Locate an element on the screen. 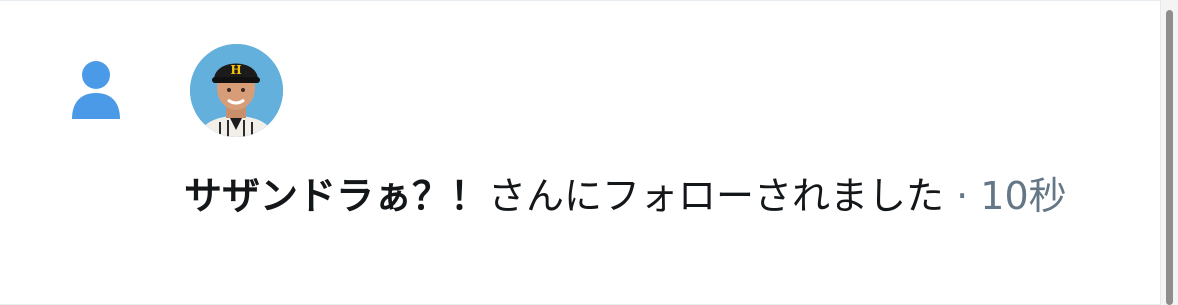  vertical-scrollbar is located at coordinates (1169, 152).